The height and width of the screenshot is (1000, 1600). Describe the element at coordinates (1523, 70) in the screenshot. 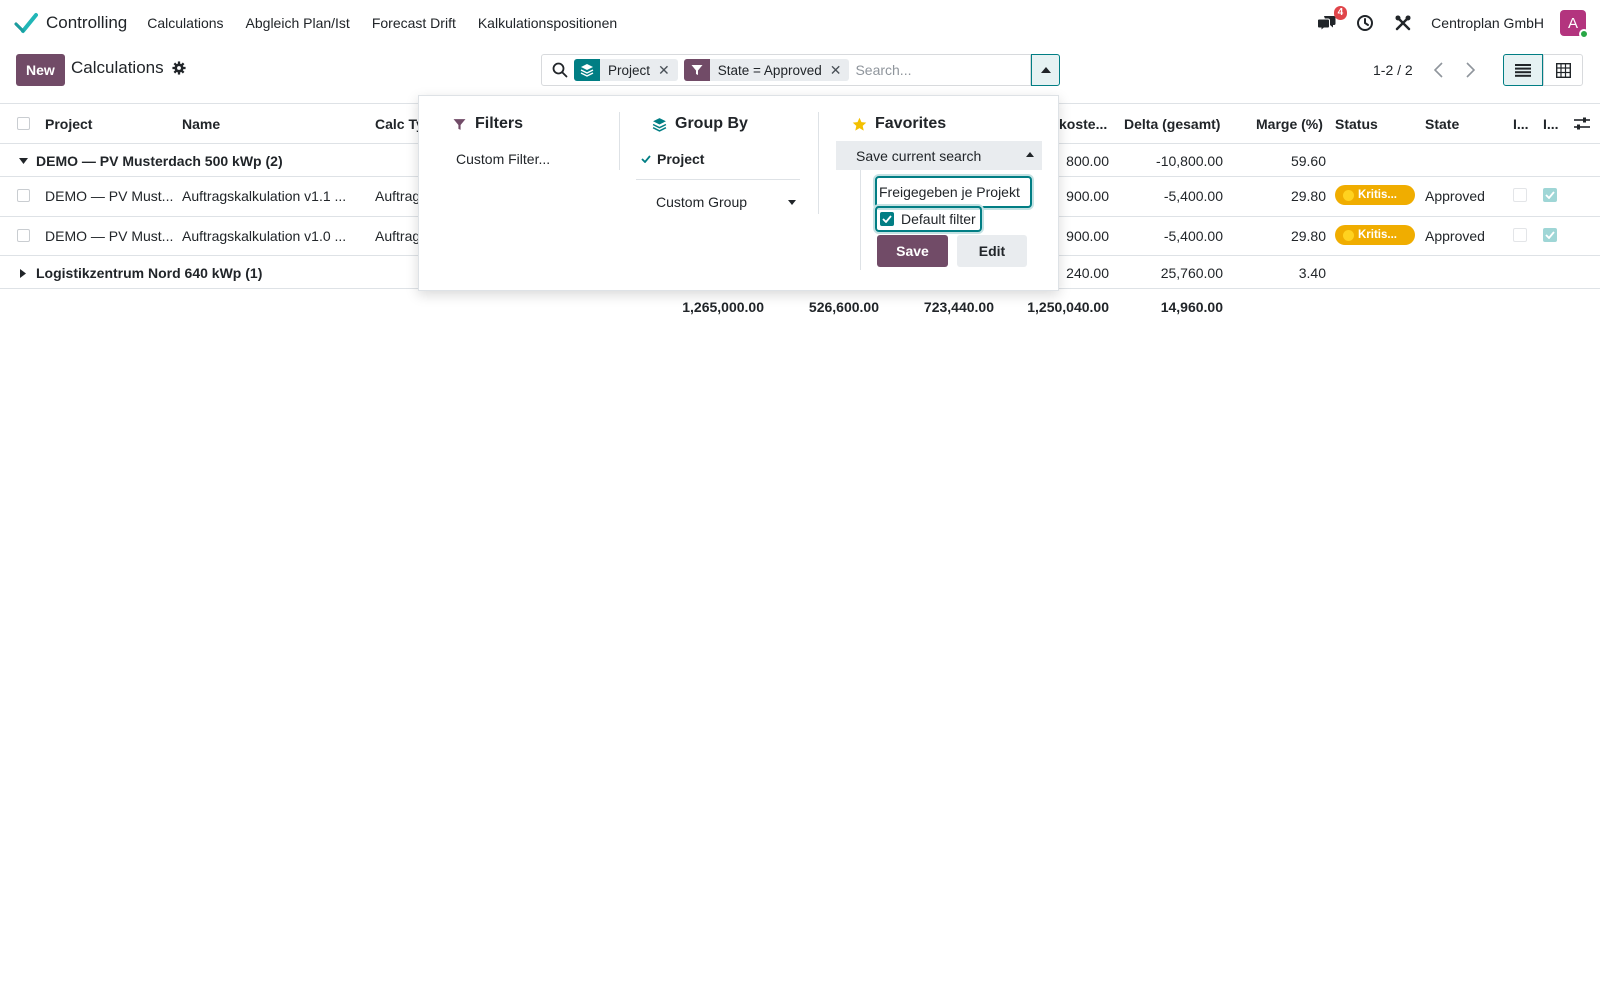

I see `list-view-button` at that location.